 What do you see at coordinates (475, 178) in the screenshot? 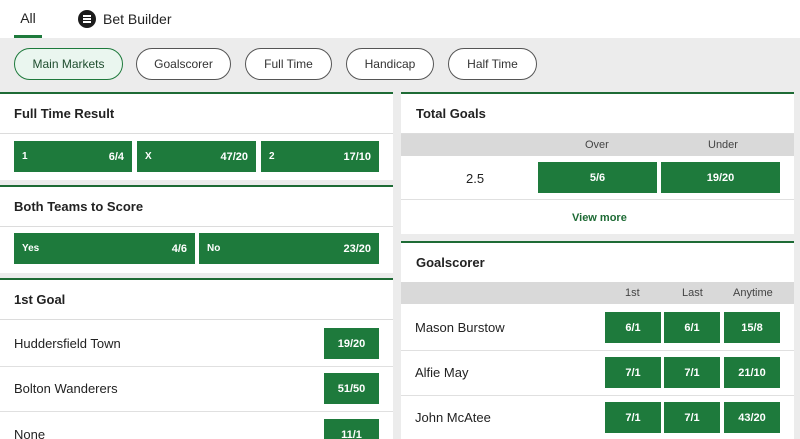
I see `goal-line: 2.5` at bounding box center [475, 178].